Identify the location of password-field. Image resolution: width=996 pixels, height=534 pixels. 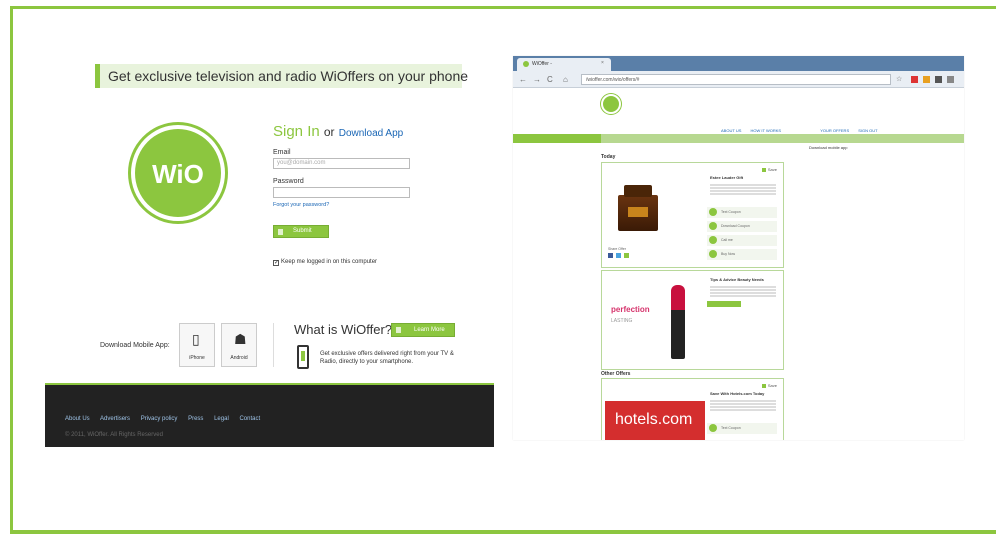
(341, 192).